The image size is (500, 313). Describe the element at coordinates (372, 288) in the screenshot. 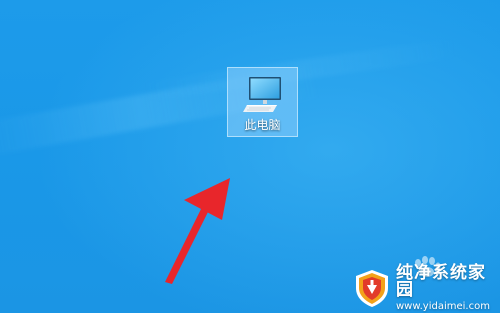

I see `shield-logo-icon` at that location.